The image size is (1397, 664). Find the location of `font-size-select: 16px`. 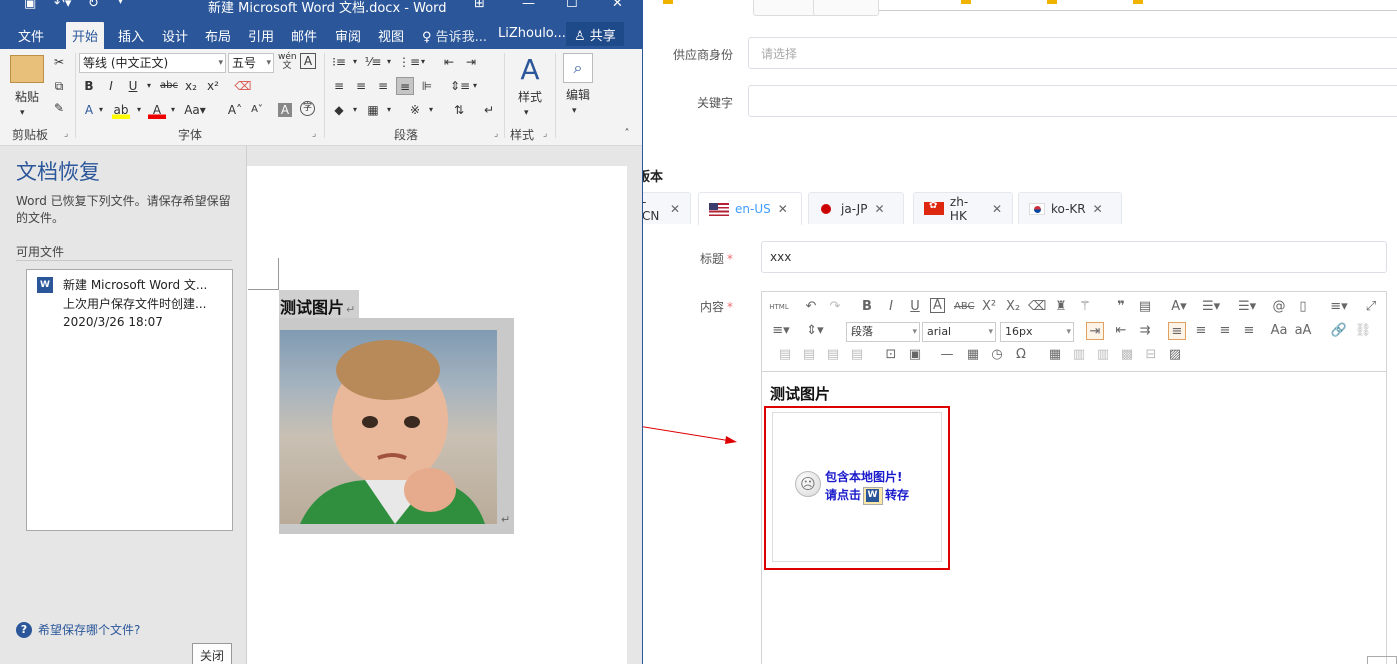

font-size-select: 16px is located at coordinates (1037, 332).